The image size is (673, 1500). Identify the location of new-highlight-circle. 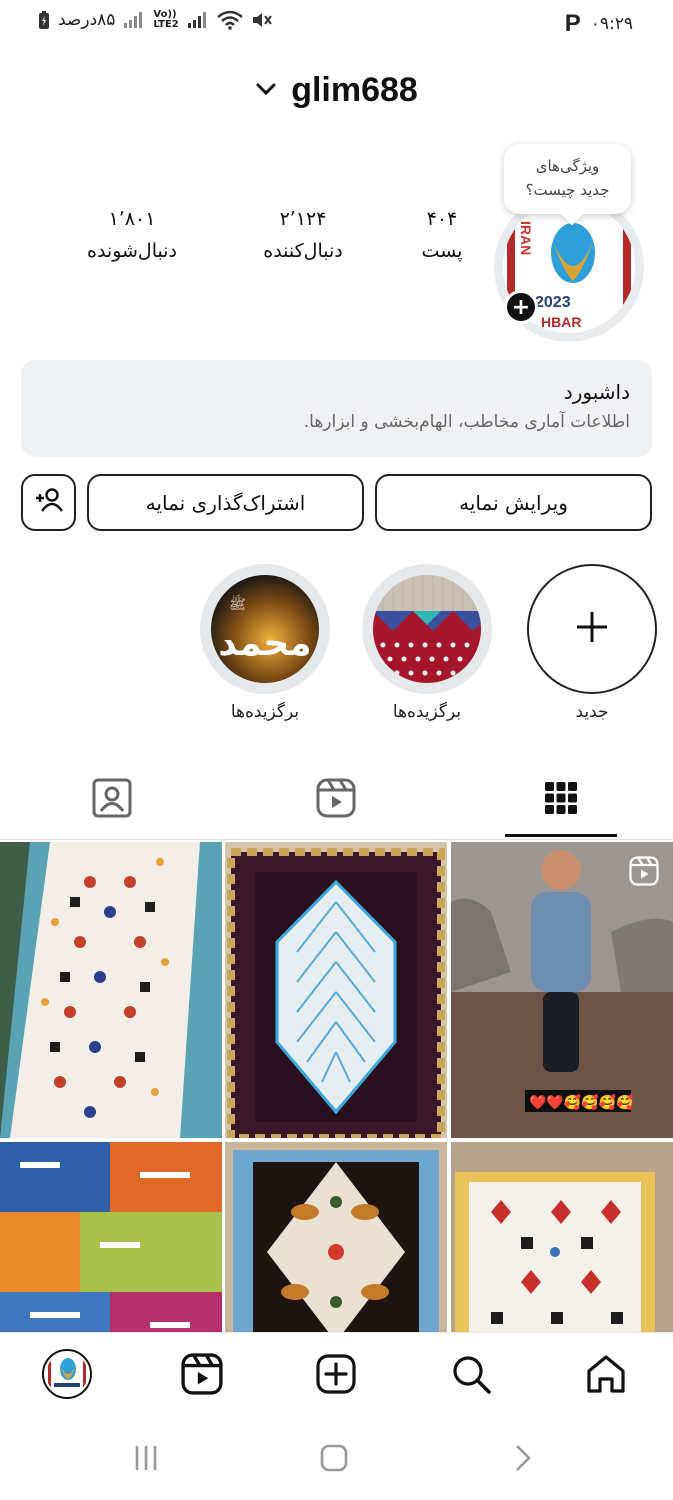
(592, 629).